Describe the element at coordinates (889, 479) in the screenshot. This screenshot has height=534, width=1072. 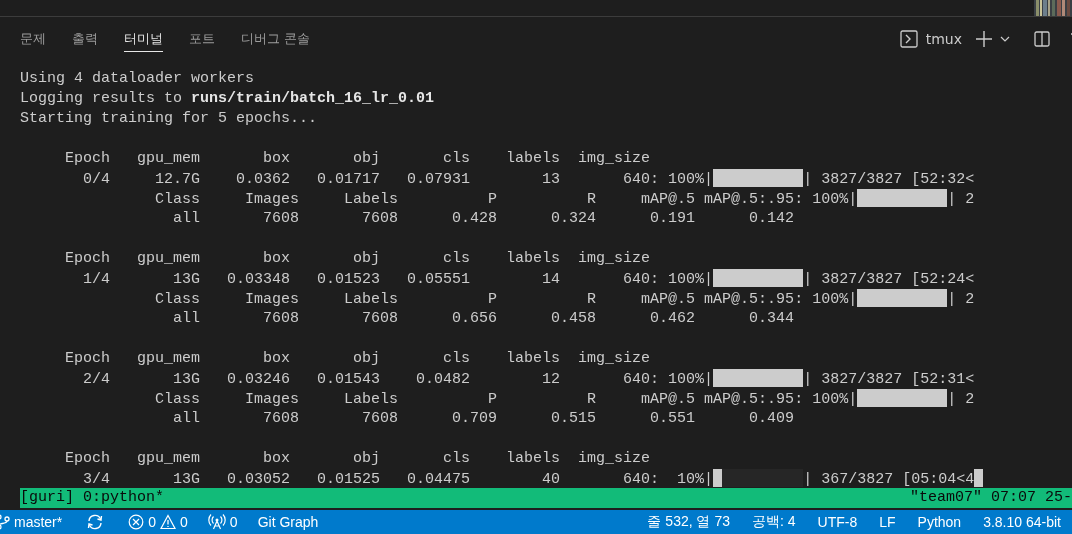
I see `terminal-text: | 367/3827 [05:04<4` at that location.